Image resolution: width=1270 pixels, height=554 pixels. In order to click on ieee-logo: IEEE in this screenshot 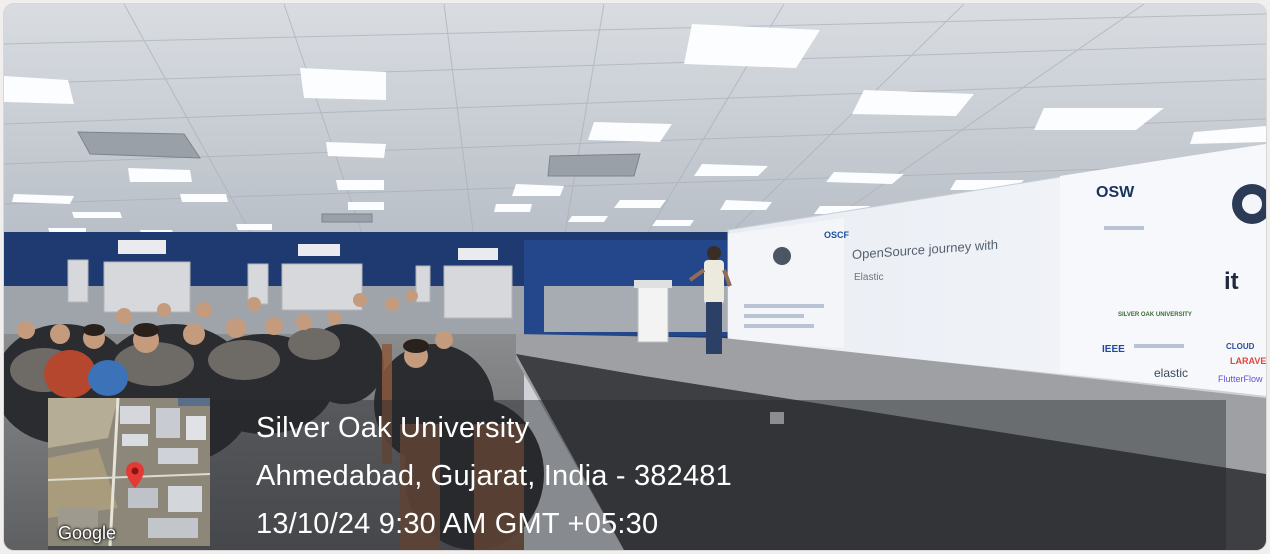, I will do `click(1113, 349)`.